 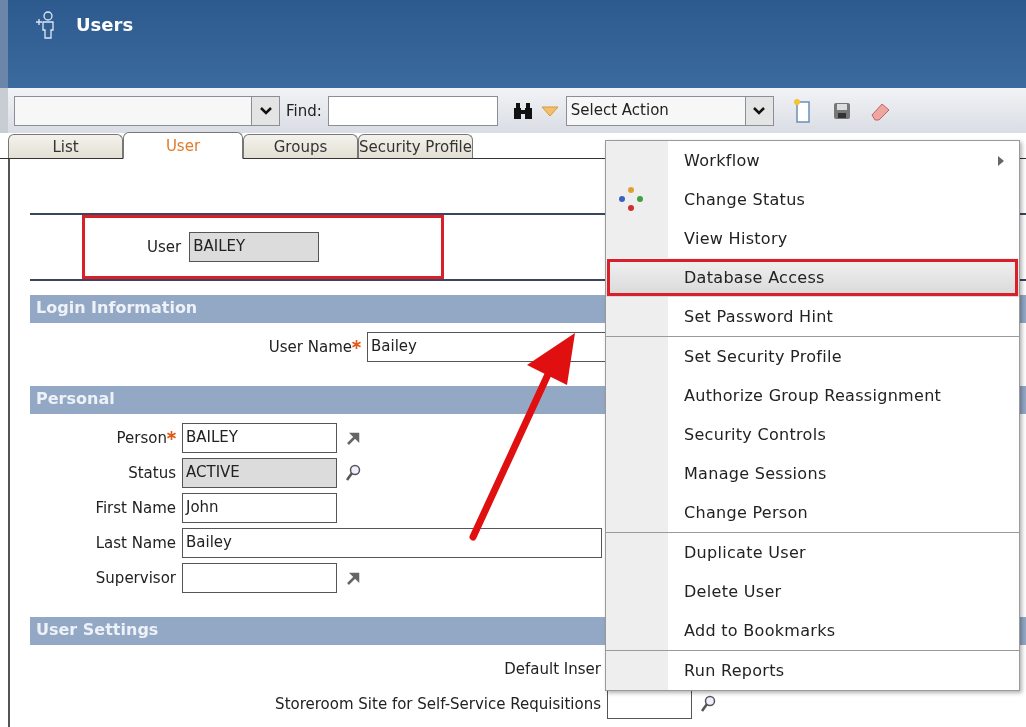 I want to click on menu-item: Database Access, so click(x=812, y=277).